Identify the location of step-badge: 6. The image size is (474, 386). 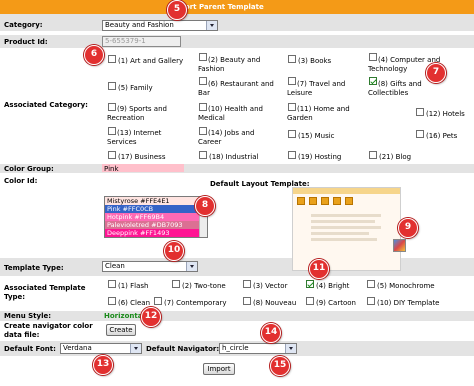
(94, 55).